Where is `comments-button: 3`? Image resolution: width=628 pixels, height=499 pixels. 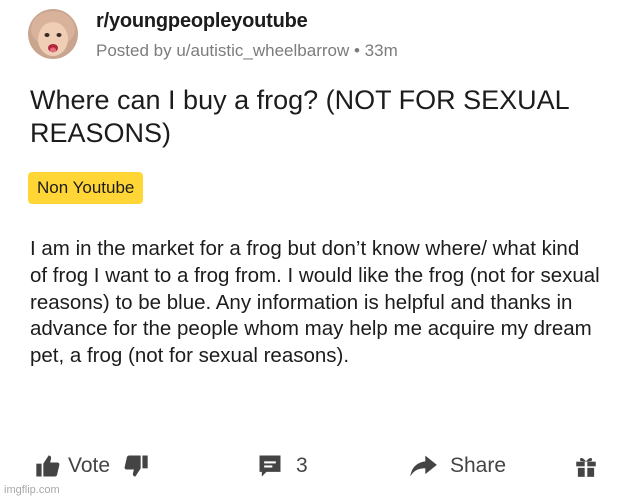
comments-button: 3 is located at coordinates (282, 466).